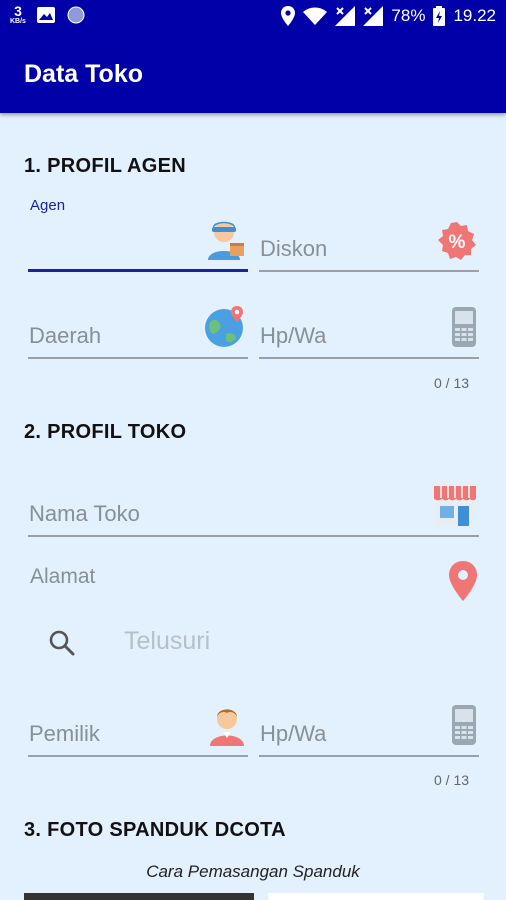  Describe the element at coordinates (138, 332) in the screenshot. I see `daerah-field: Daerah` at that location.